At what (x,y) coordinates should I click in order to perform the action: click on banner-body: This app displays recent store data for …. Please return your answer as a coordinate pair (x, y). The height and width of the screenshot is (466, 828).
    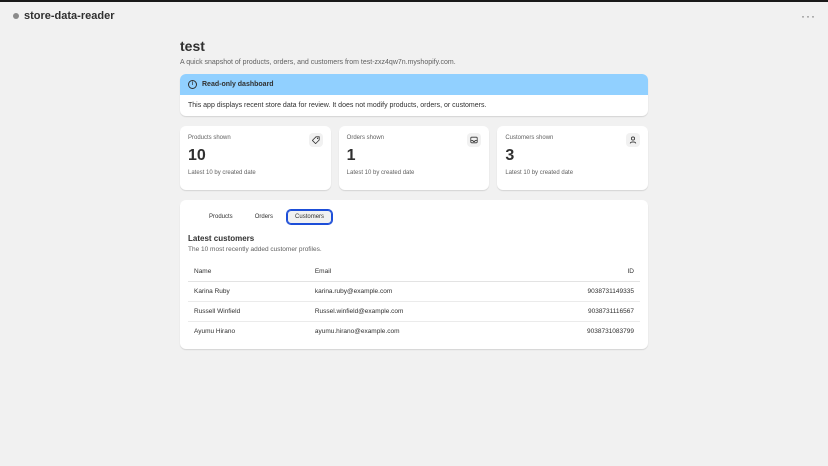
    Looking at the image, I should click on (337, 105).